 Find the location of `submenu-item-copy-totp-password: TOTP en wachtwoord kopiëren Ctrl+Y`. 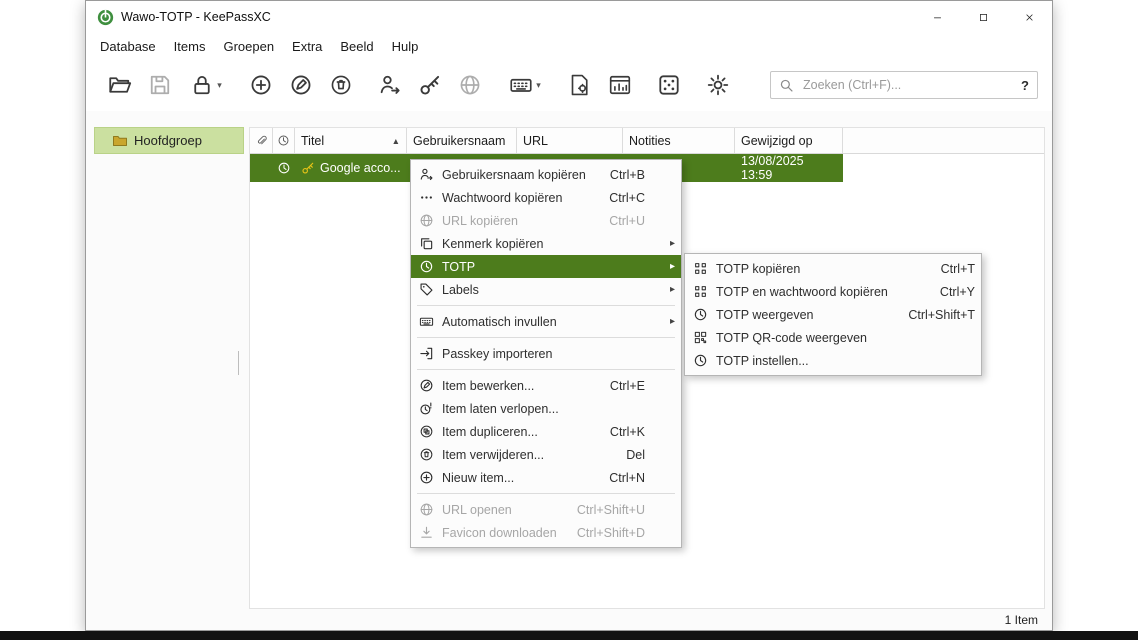

submenu-item-copy-totp-password: TOTP en wachtwoord kopiëren Ctrl+Y is located at coordinates (833, 291).